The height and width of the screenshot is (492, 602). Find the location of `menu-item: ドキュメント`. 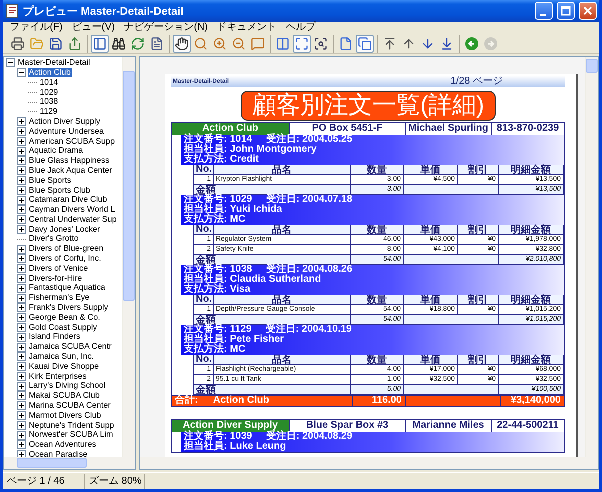

menu-item: ドキュメント is located at coordinates (249, 28).